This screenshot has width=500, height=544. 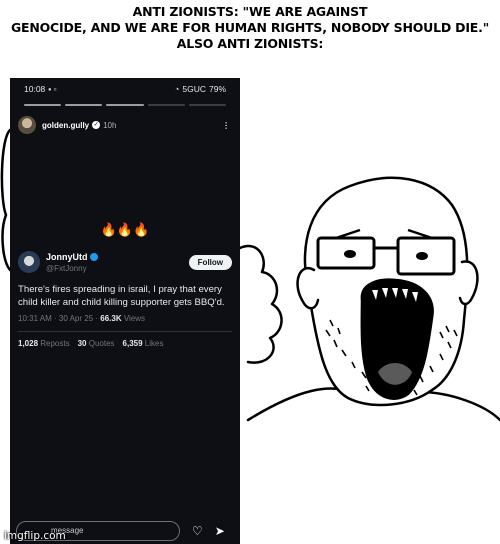 What do you see at coordinates (6, 200) in the screenshot?
I see `left-hand-fingers` at bounding box center [6, 200].